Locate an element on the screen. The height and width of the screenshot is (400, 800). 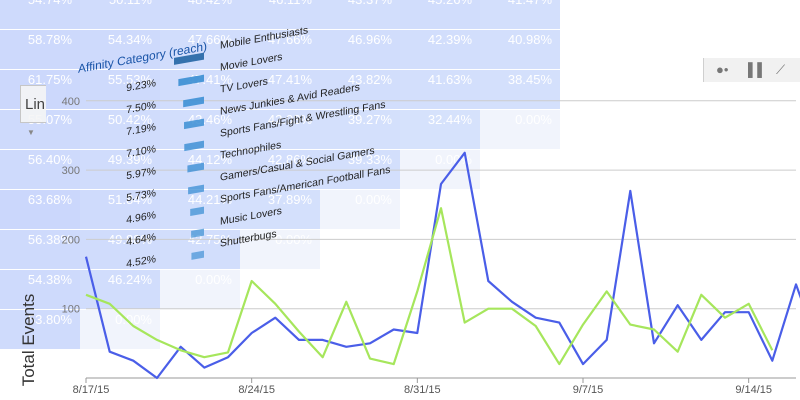
affinity-value-label: 7.50% is located at coordinates (141, 107).